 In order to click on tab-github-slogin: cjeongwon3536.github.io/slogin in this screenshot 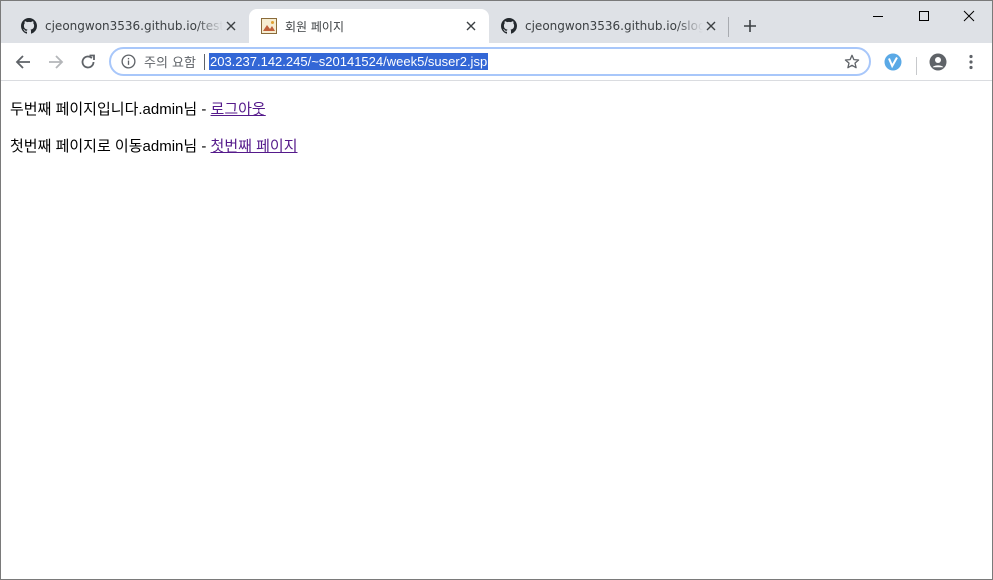, I will do `click(609, 26)`.